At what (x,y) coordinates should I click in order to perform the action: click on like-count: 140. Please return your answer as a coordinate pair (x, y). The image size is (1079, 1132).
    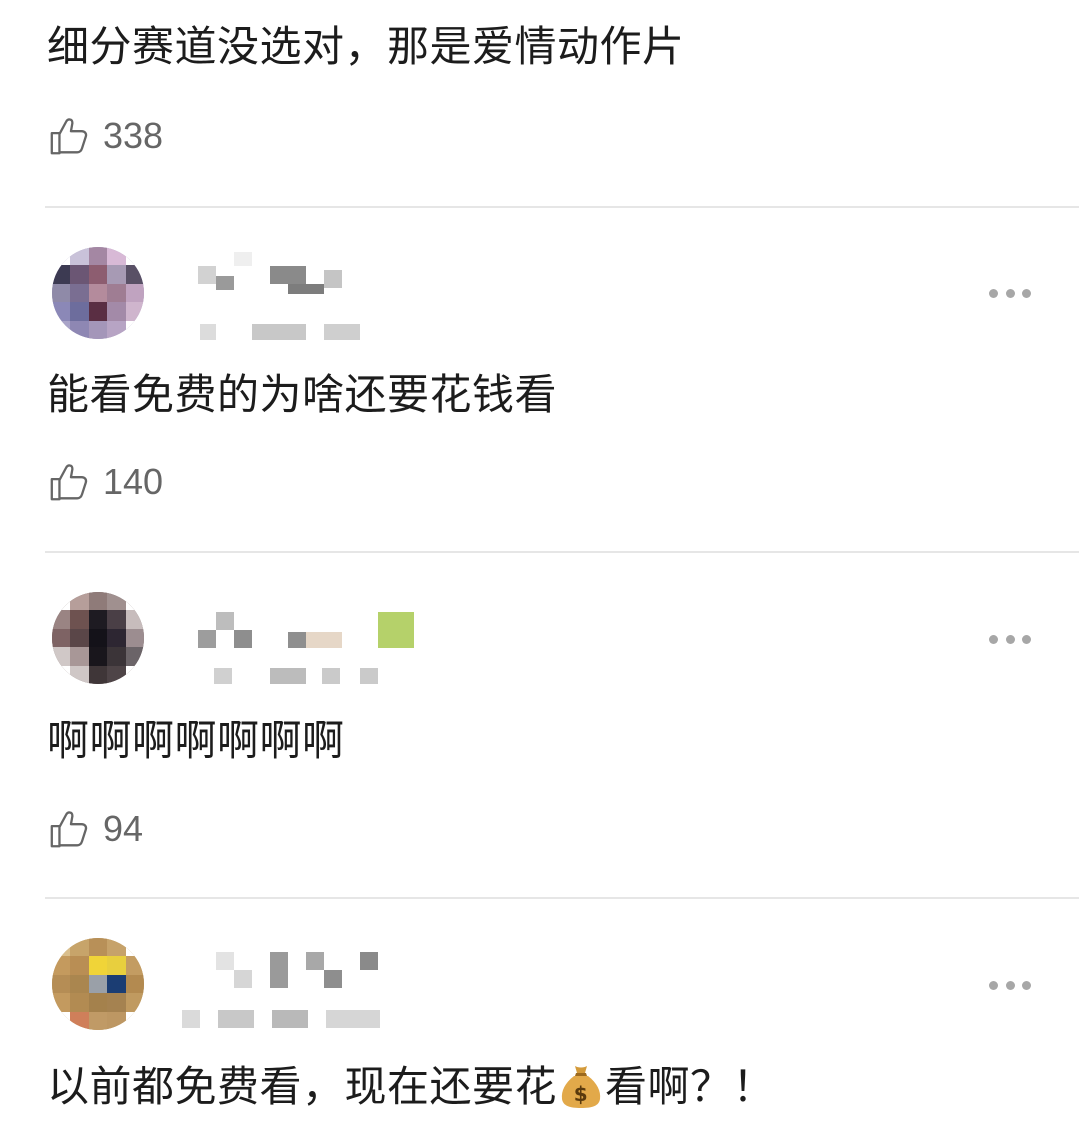
    Looking at the image, I should click on (133, 481).